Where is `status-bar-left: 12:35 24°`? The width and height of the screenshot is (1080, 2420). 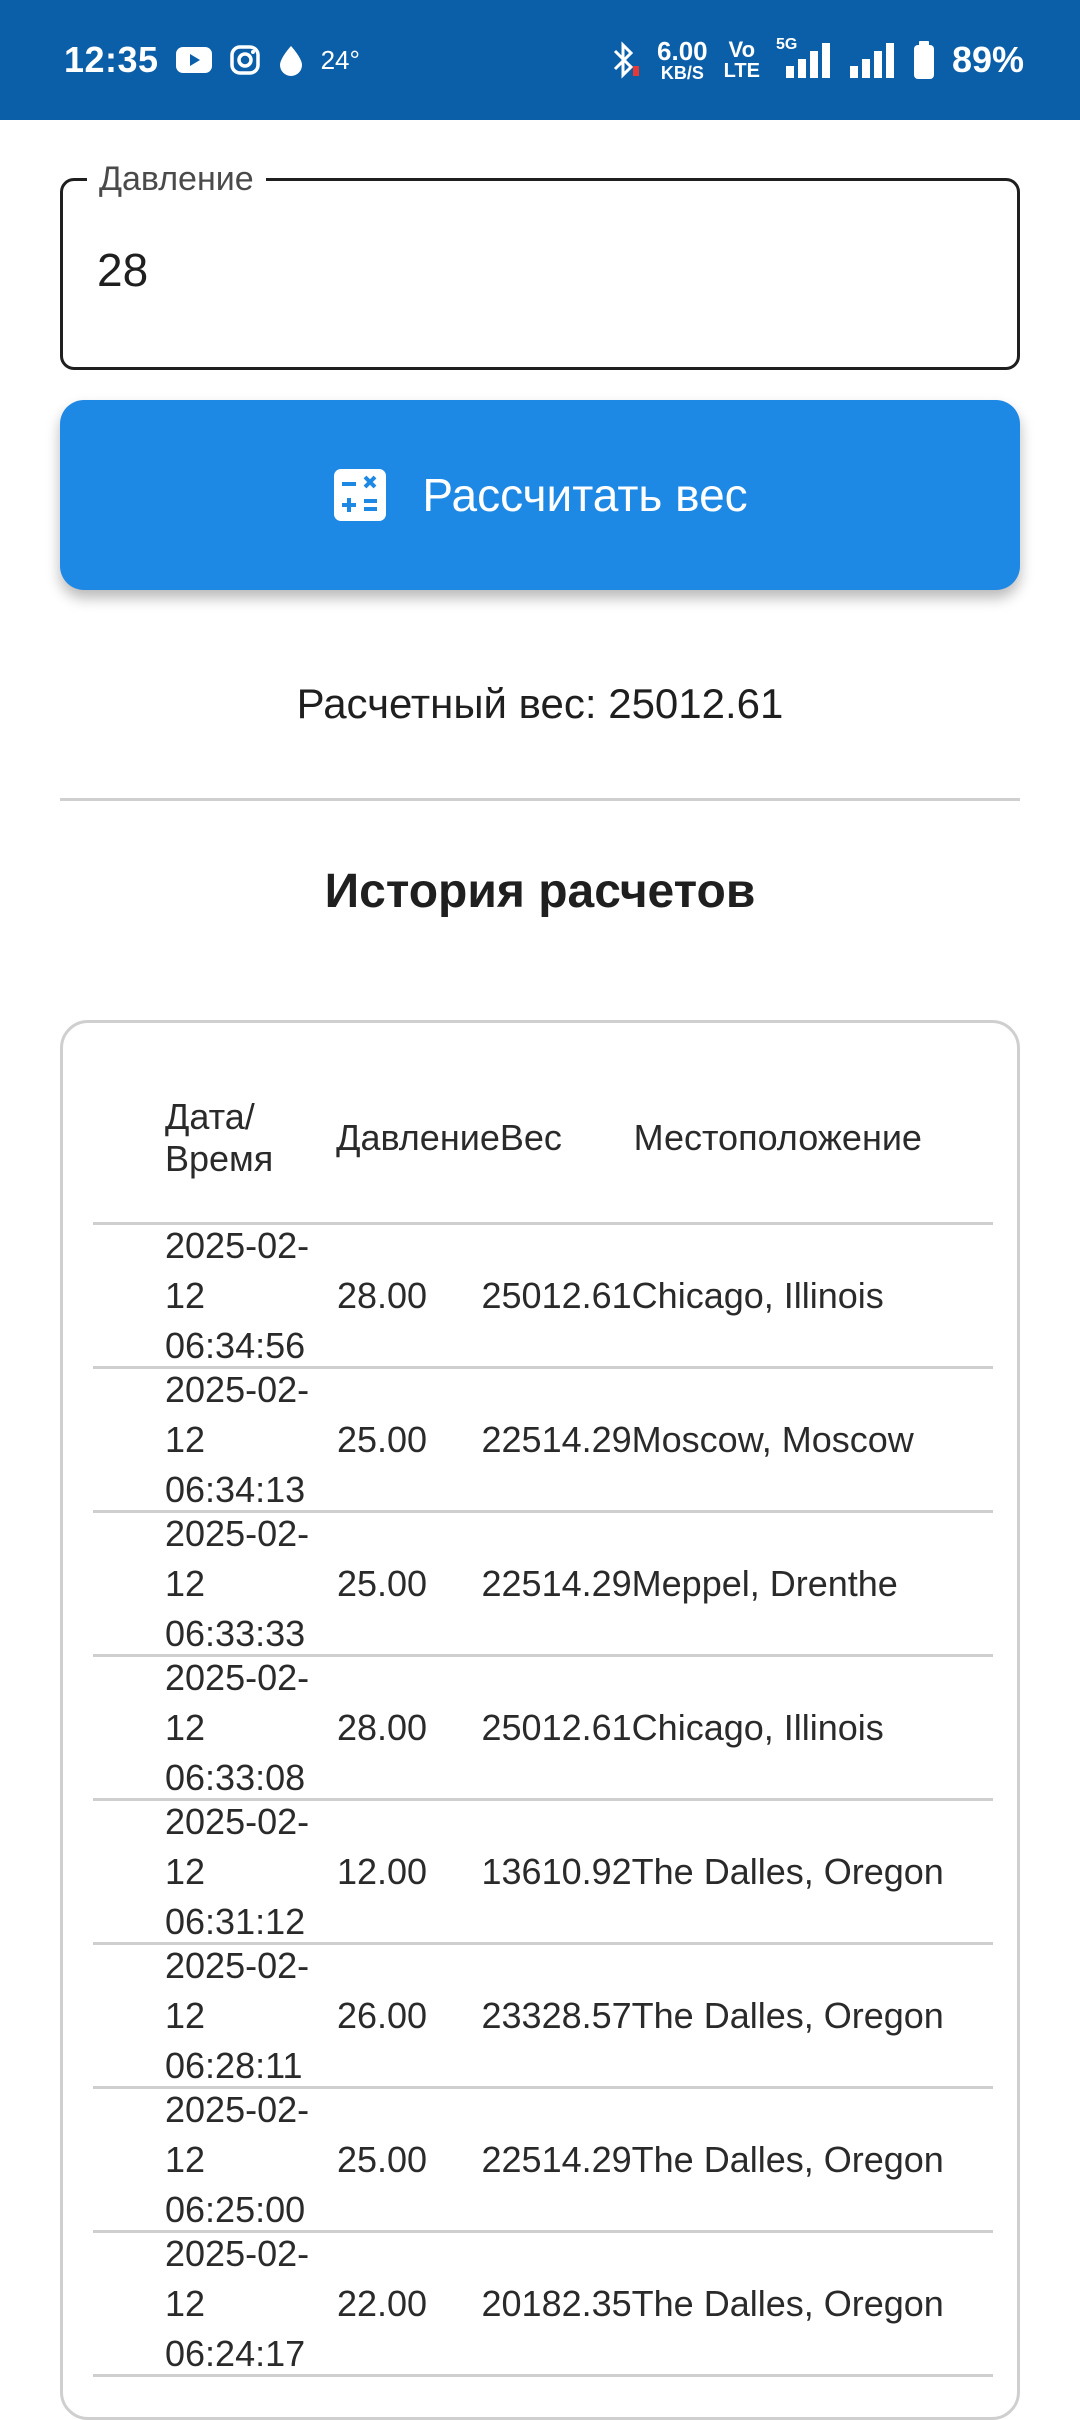 status-bar-left: 12:35 24° is located at coordinates (212, 60).